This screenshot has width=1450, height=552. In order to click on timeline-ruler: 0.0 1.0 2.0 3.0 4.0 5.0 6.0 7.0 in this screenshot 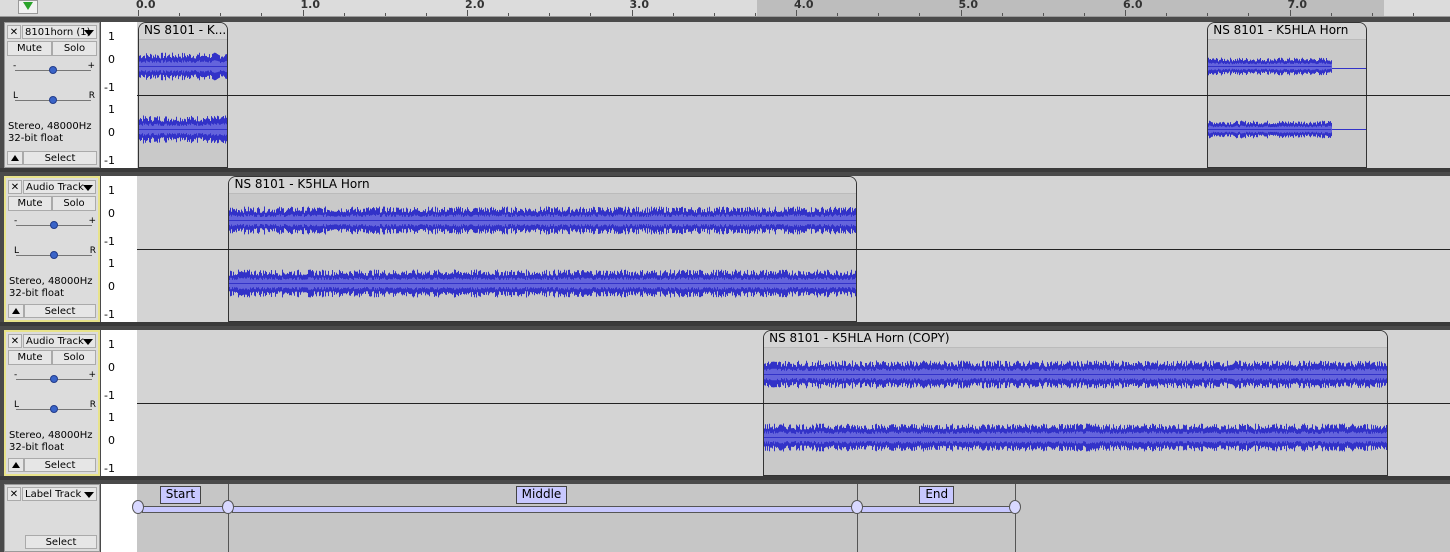, I will do `click(725, 8)`.